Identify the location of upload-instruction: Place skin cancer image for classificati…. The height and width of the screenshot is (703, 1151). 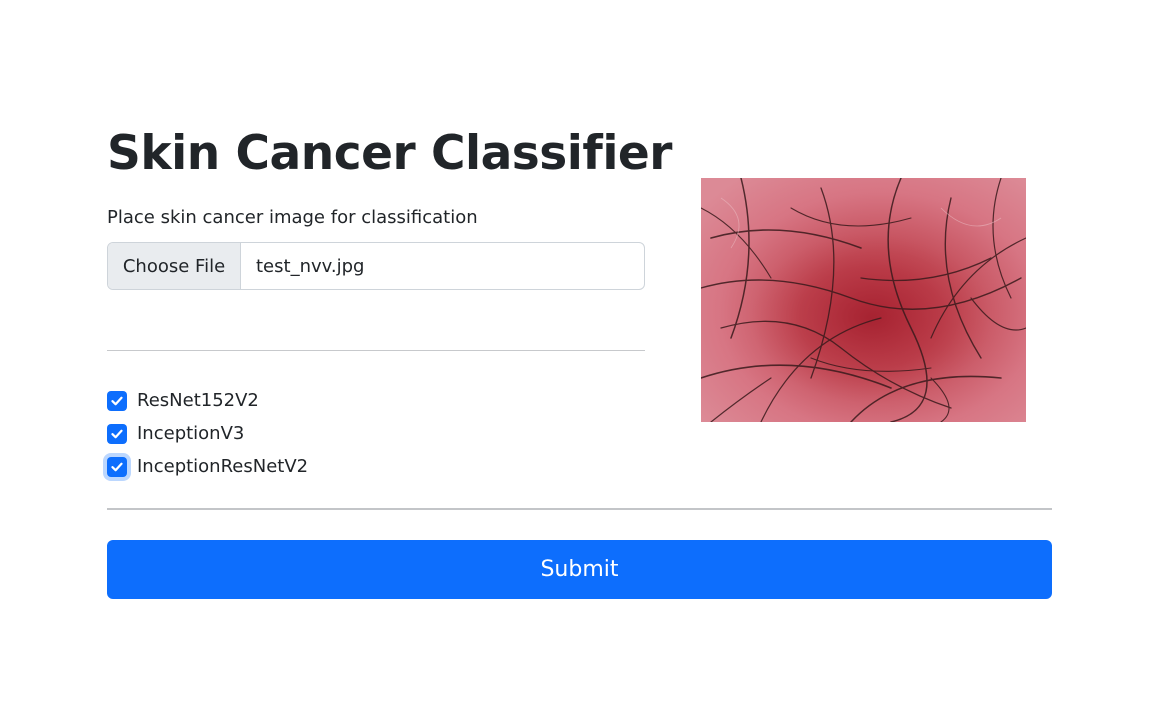
(292, 217).